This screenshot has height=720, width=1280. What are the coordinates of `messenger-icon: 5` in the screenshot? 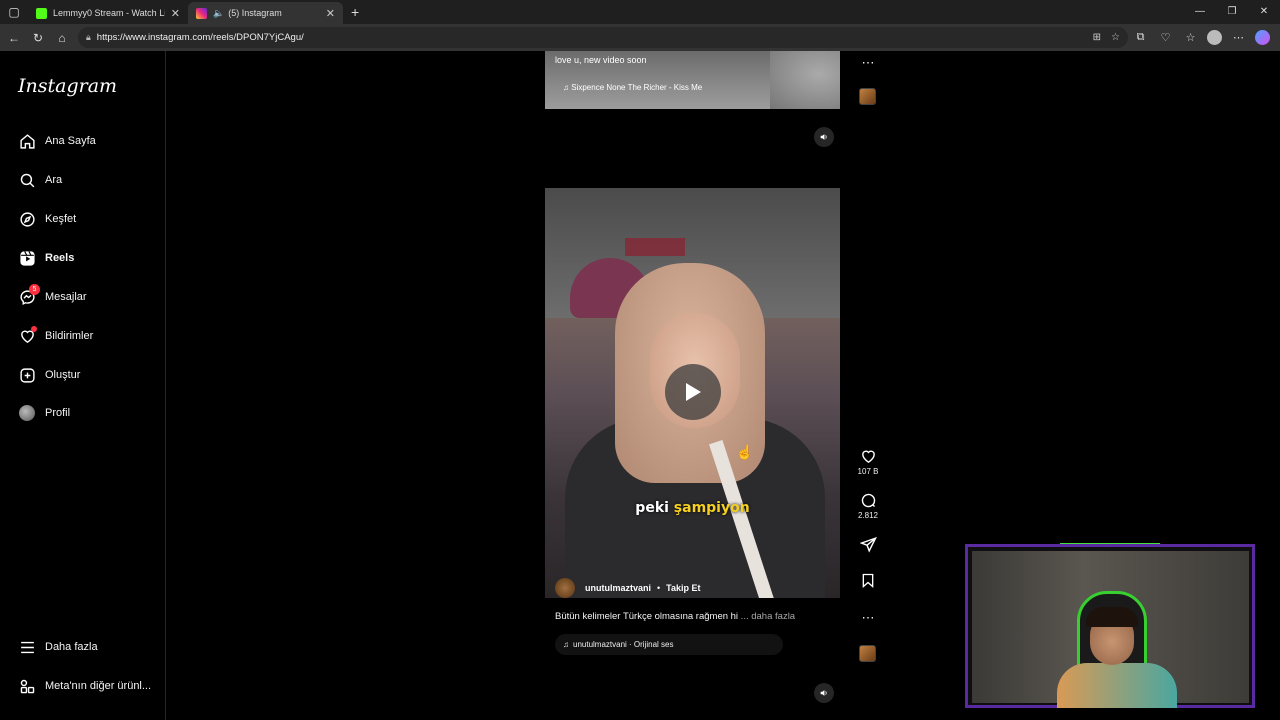 It's located at (29, 295).